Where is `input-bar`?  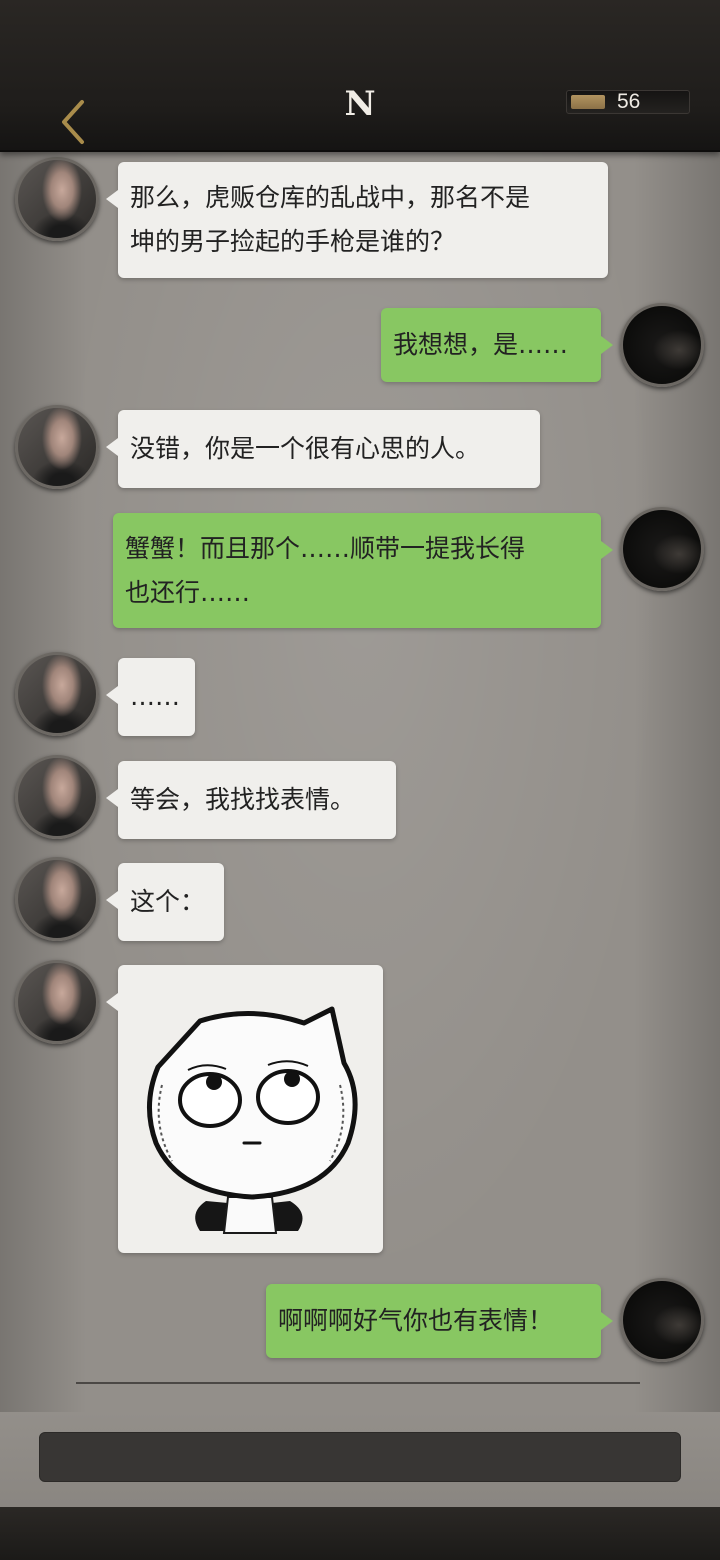 input-bar is located at coordinates (360, 1459).